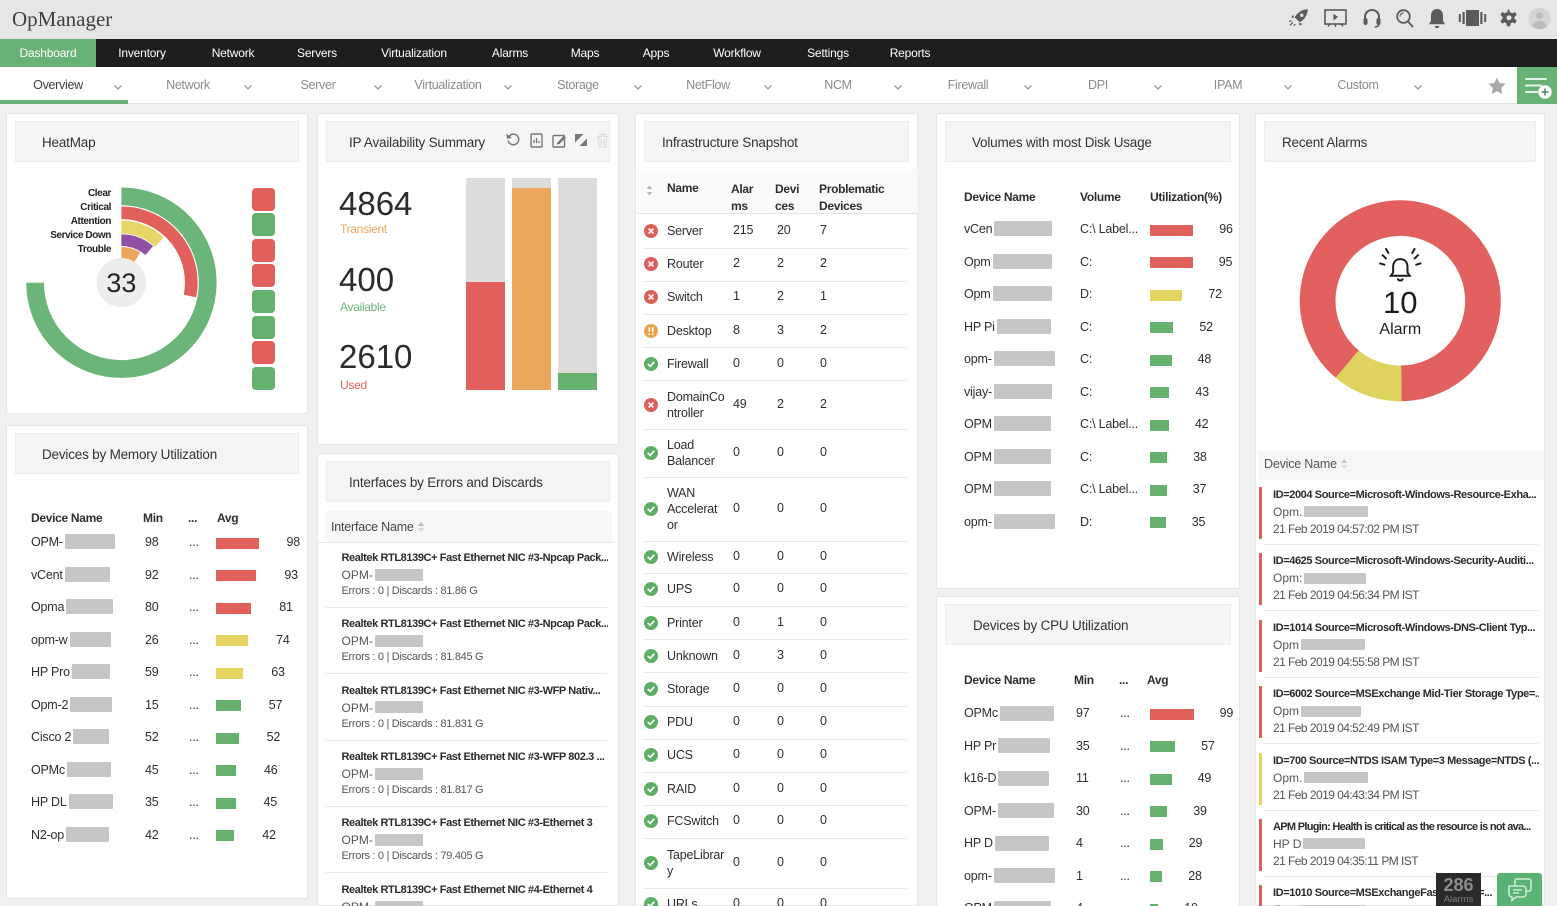 The width and height of the screenshot is (1557, 906). Describe the element at coordinates (1400, 302) in the screenshot. I see `svg-text: 10` at that location.